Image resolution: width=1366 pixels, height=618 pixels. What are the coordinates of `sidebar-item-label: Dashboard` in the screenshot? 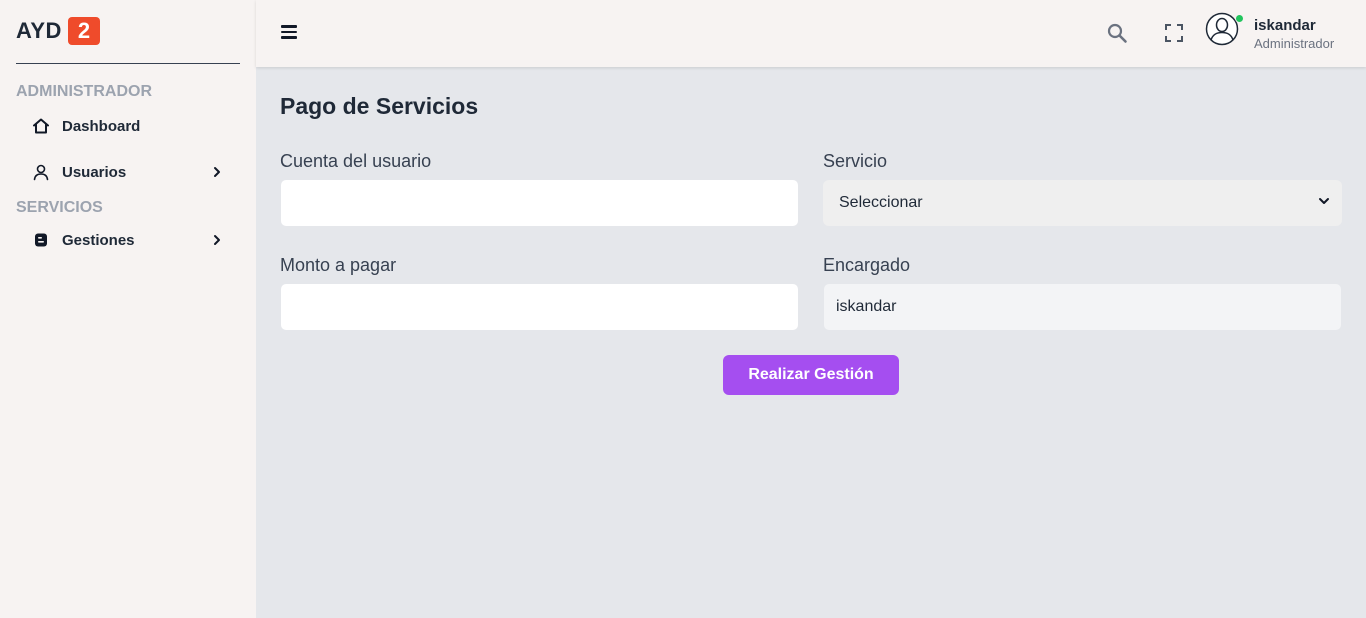 It's located at (101, 126).